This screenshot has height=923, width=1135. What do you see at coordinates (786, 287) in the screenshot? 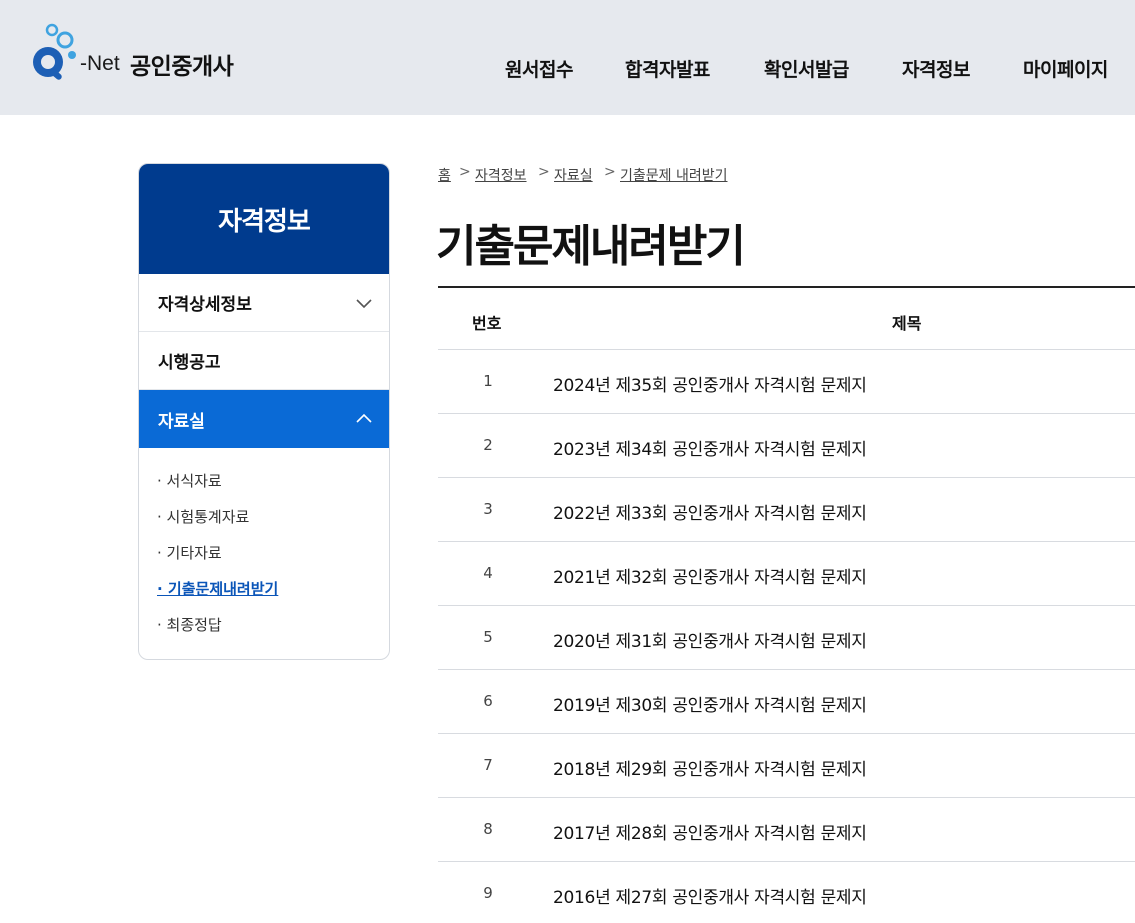
I see `table-top-border` at bounding box center [786, 287].